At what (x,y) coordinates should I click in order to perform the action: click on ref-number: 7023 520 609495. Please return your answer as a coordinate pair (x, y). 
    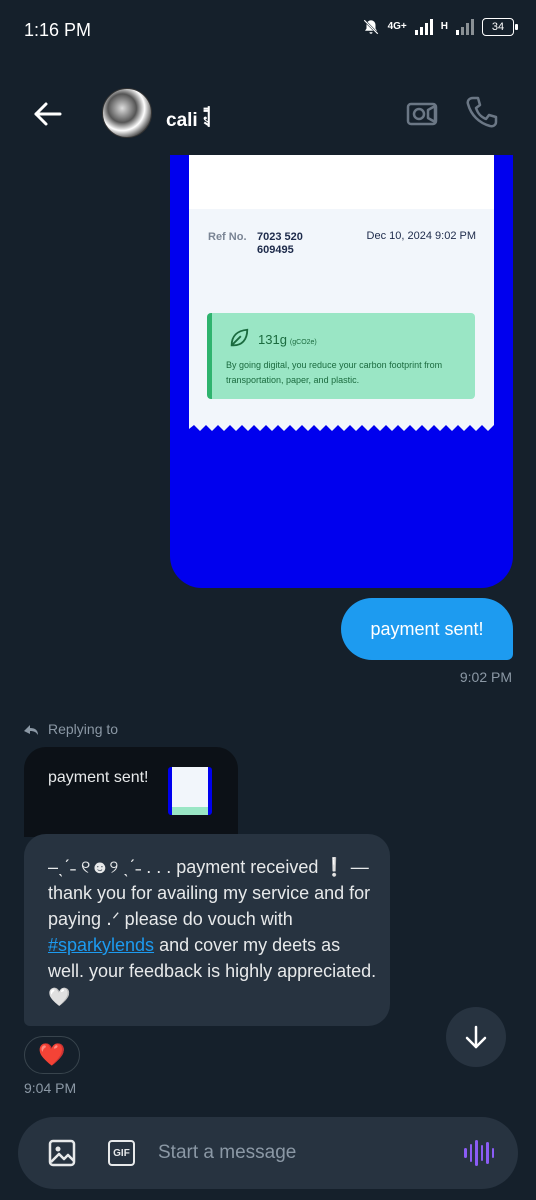
    Looking at the image, I should click on (280, 243).